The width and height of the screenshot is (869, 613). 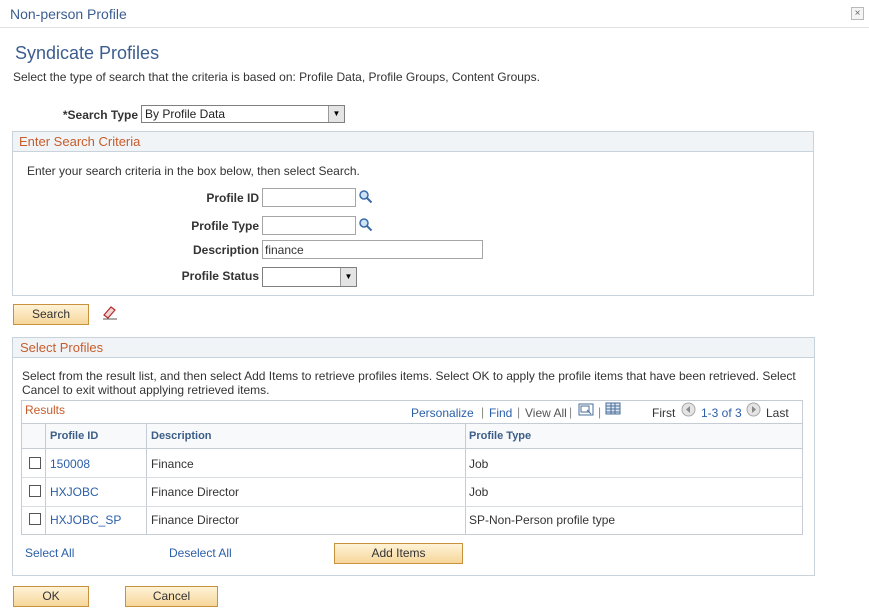 What do you see at coordinates (62, 347) in the screenshot?
I see `select-profiles-title: Select Profiles` at bounding box center [62, 347].